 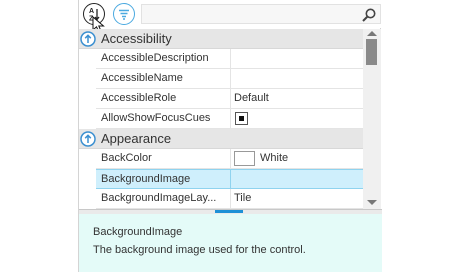 I want to click on property-name: BackgroundImage, so click(x=146, y=179).